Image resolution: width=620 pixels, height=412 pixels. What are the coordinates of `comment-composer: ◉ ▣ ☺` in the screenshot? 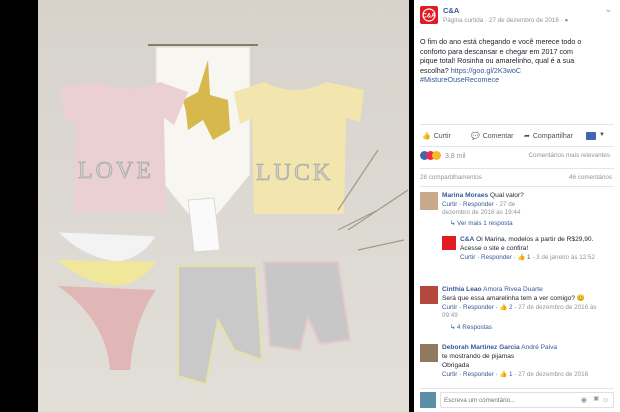 It's located at (527, 400).